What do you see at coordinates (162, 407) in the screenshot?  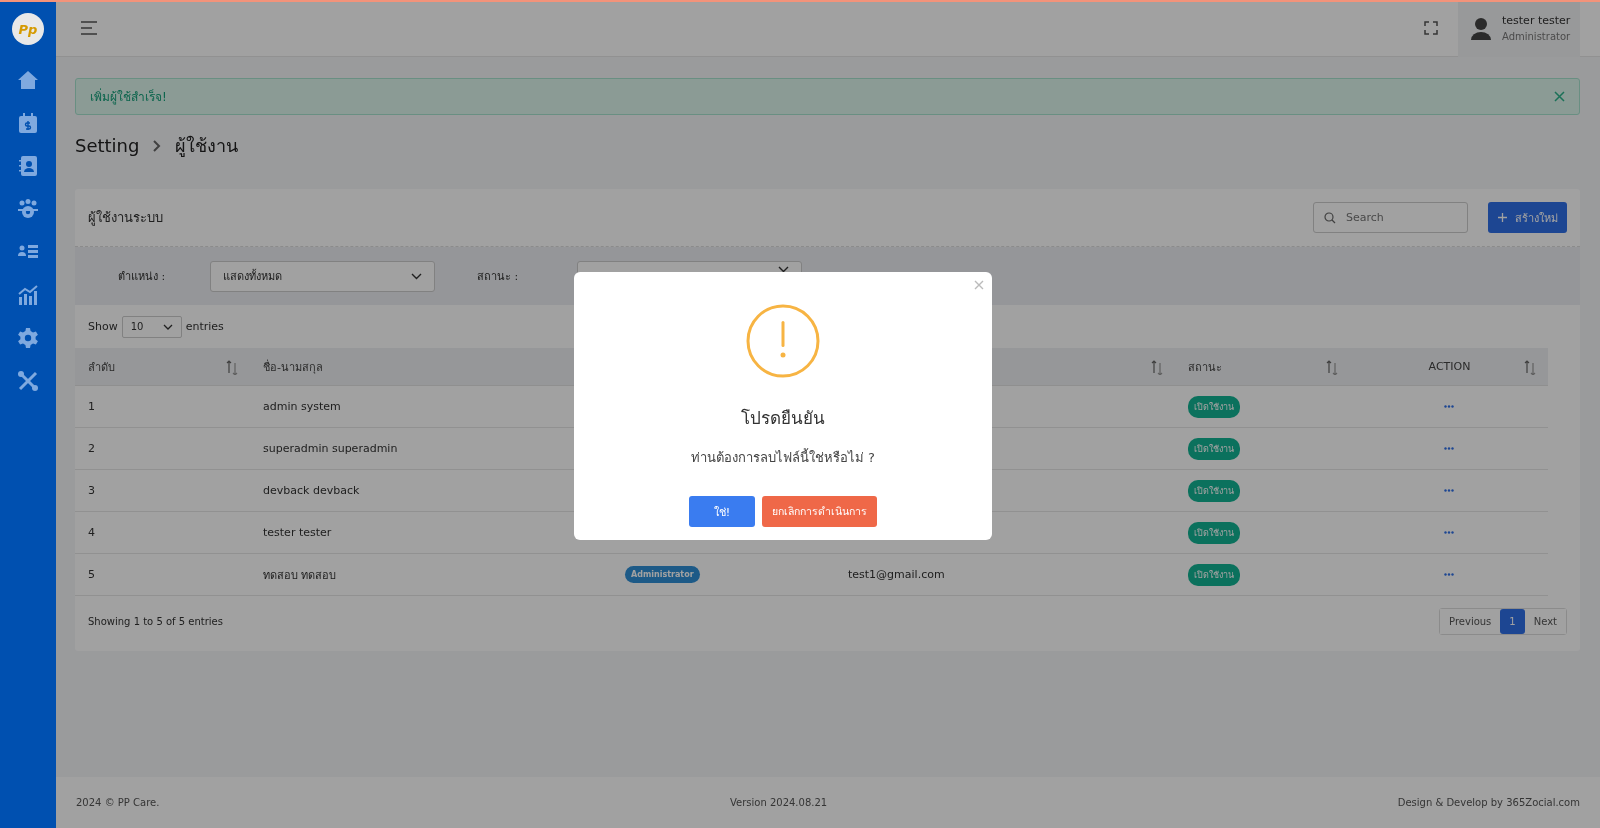 I see `table-cell: 1` at bounding box center [162, 407].